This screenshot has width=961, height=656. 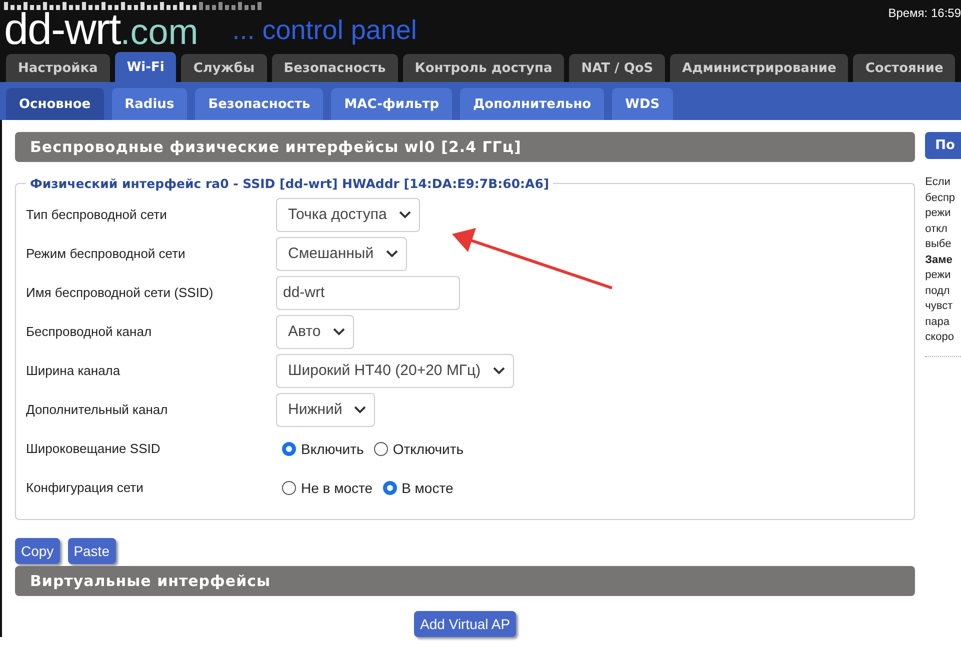 I want to click on sub-tab: Дополнительно, so click(x=532, y=104).